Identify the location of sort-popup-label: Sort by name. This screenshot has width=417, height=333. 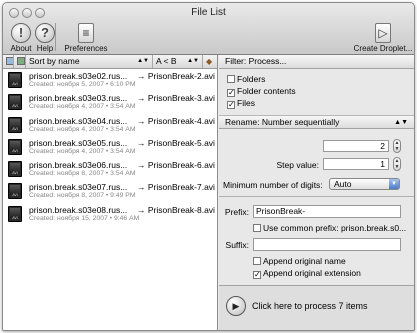
(54, 61).